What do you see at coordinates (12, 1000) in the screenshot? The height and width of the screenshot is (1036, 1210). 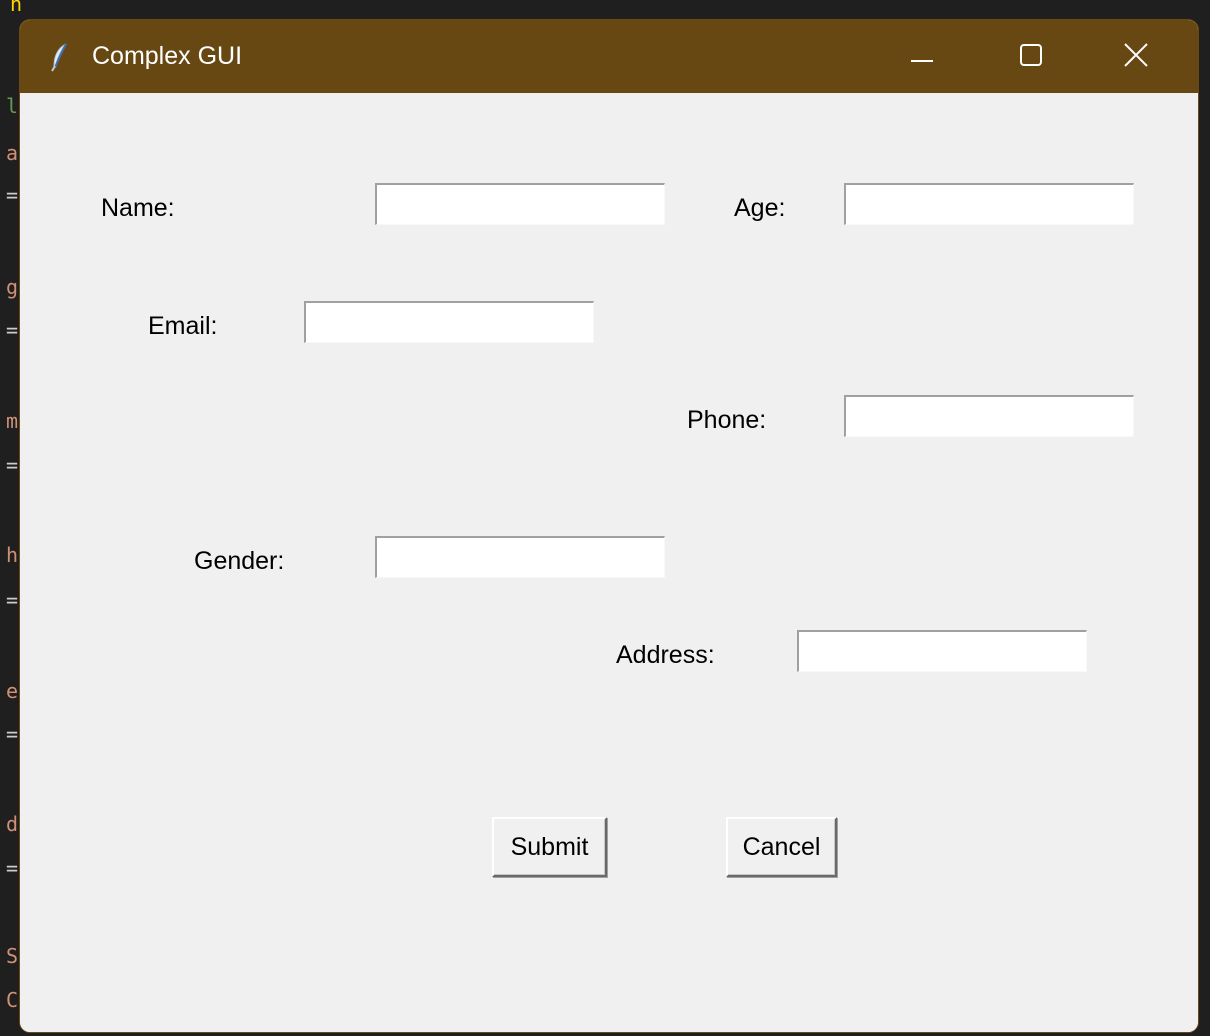 I see `editor-char: C` at bounding box center [12, 1000].